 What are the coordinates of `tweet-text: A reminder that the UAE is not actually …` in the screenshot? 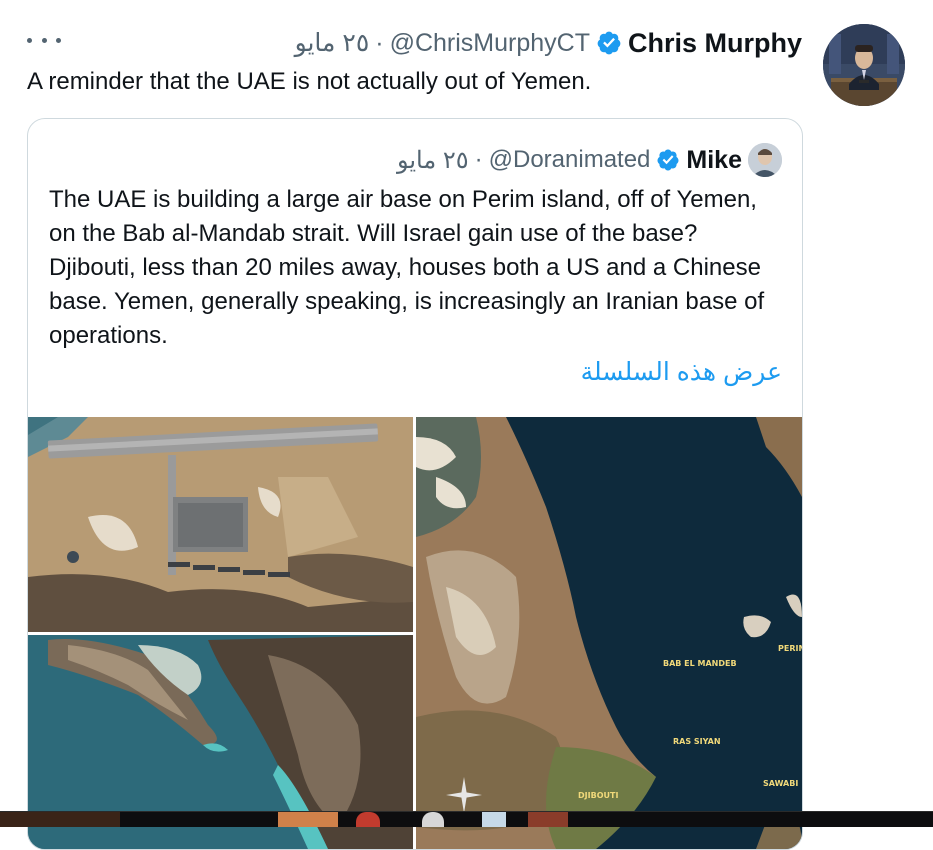 It's located at (309, 81).